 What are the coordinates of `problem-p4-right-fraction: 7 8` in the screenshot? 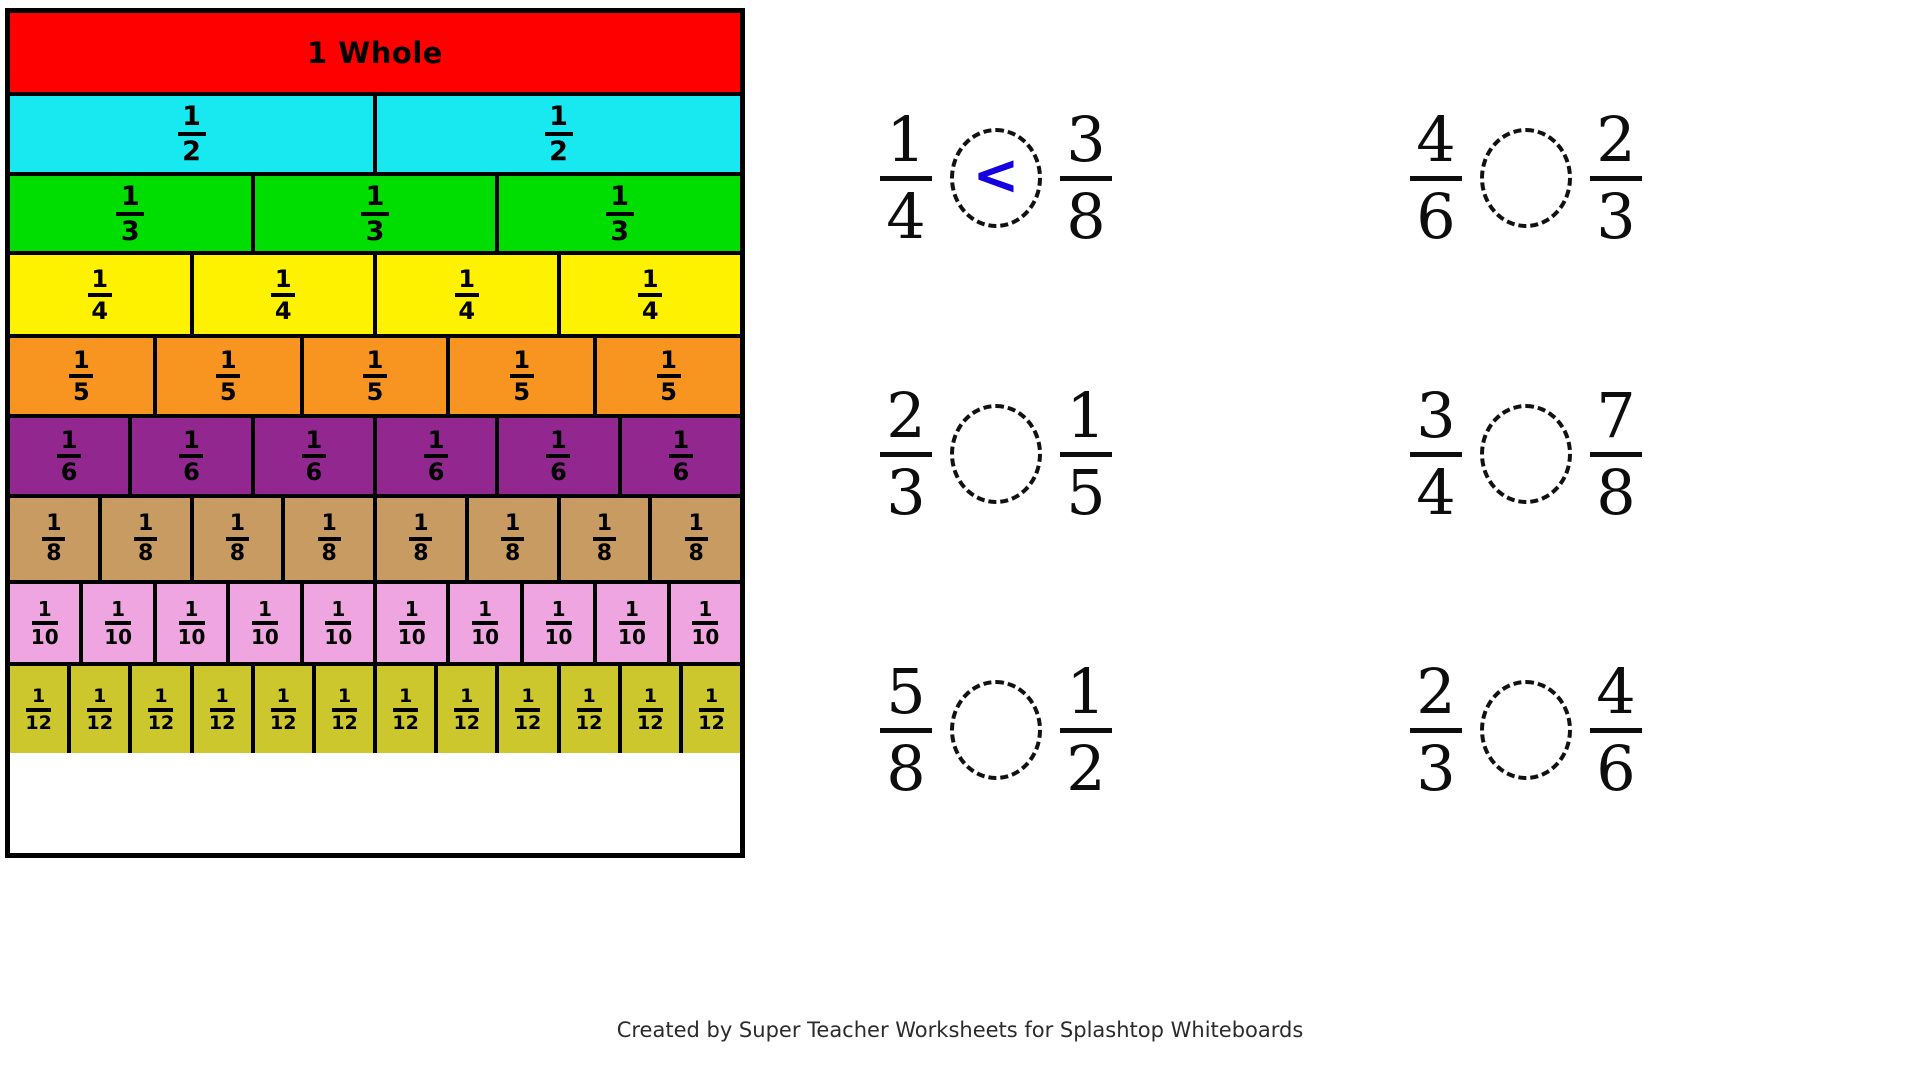 It's located at (1616, 451).